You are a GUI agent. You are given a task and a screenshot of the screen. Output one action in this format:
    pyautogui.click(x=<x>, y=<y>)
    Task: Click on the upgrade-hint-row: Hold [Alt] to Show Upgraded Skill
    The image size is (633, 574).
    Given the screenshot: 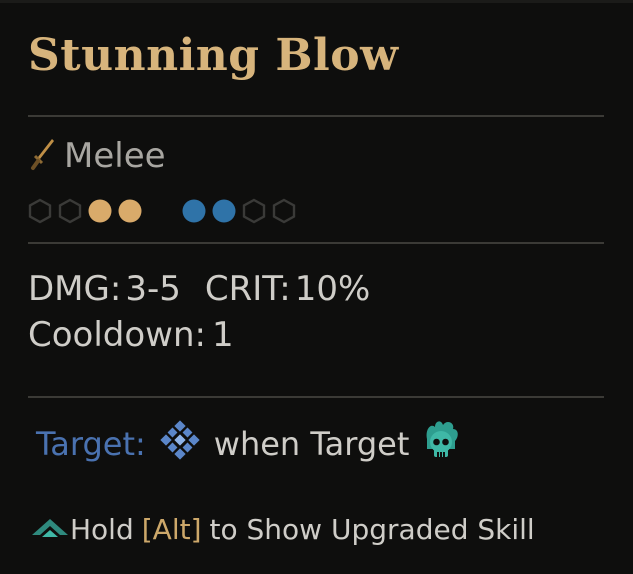 What is the action you would take?
    pyautogui.click(x=282, y=529)
    